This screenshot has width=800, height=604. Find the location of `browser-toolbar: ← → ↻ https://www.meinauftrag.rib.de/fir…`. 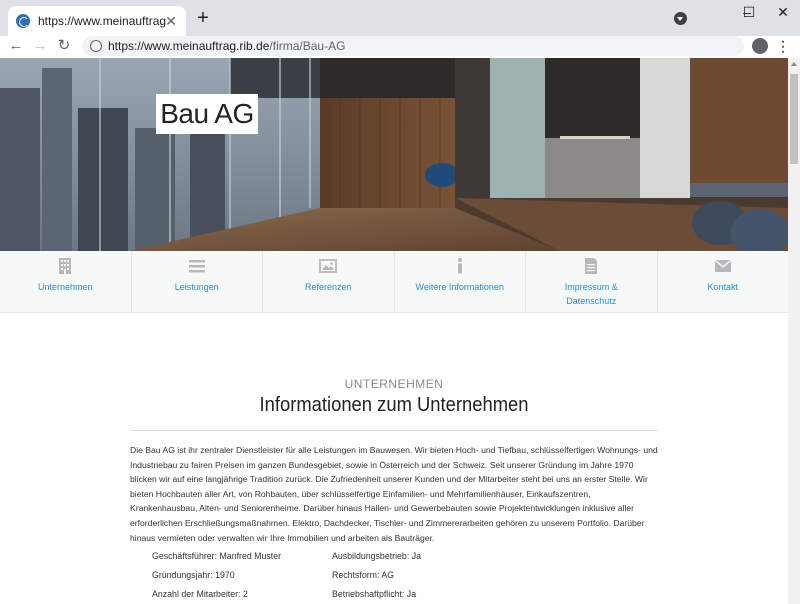

browser-toolbar: ← → ↻ https://www.meinauftrag.rib.de/fir… is located at coordinates (400, 47).